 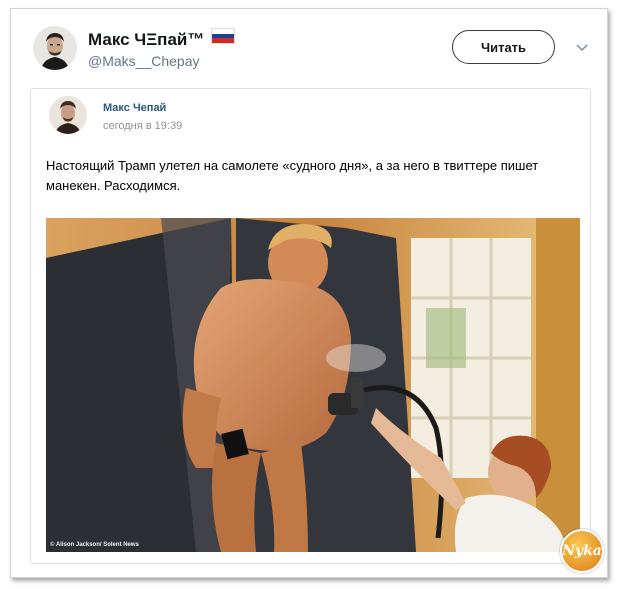 I want to click on author-avatar, so click(x=55, y=48).